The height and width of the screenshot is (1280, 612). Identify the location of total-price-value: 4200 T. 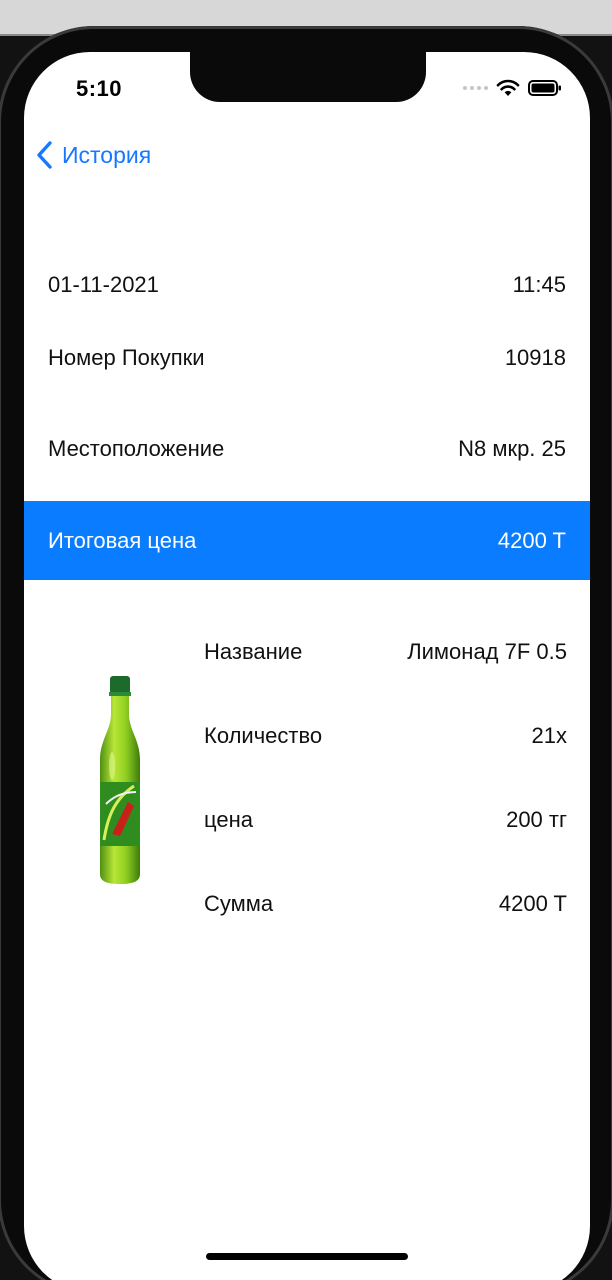
(531, 540).